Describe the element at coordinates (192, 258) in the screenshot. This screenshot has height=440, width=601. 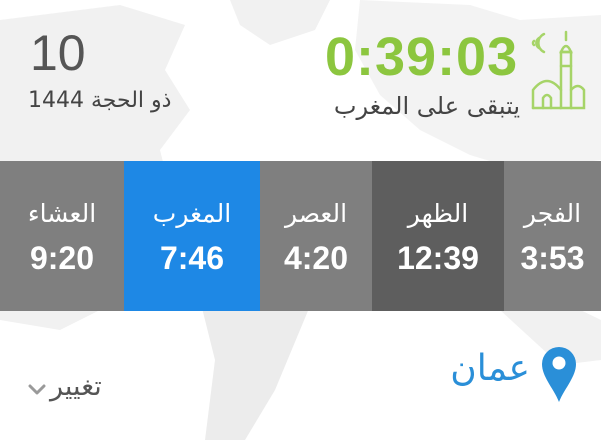
I see `prayer-time: 7:46` at that location.